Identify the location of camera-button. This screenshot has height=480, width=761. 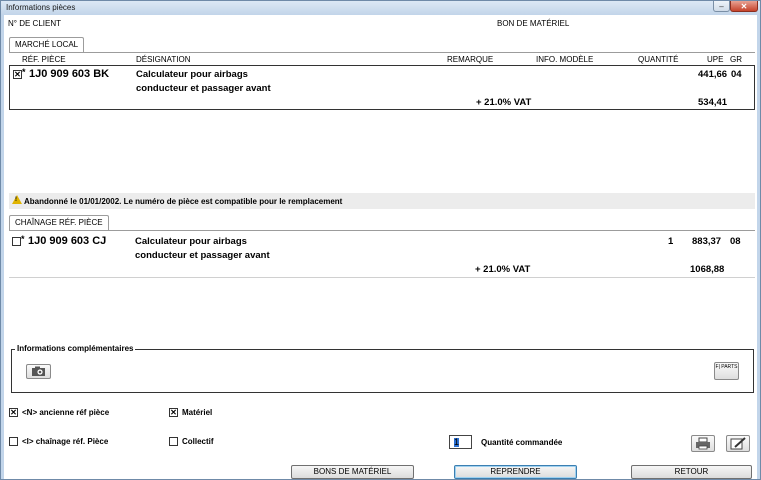
(38, 371).